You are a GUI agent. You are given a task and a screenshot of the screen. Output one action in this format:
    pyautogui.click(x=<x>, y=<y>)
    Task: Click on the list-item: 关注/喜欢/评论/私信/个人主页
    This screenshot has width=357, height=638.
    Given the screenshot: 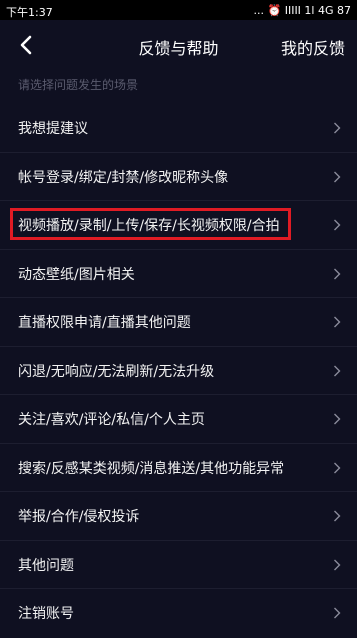 What is the action you would take?
    pyautogui.click(x=178, y=419)
    